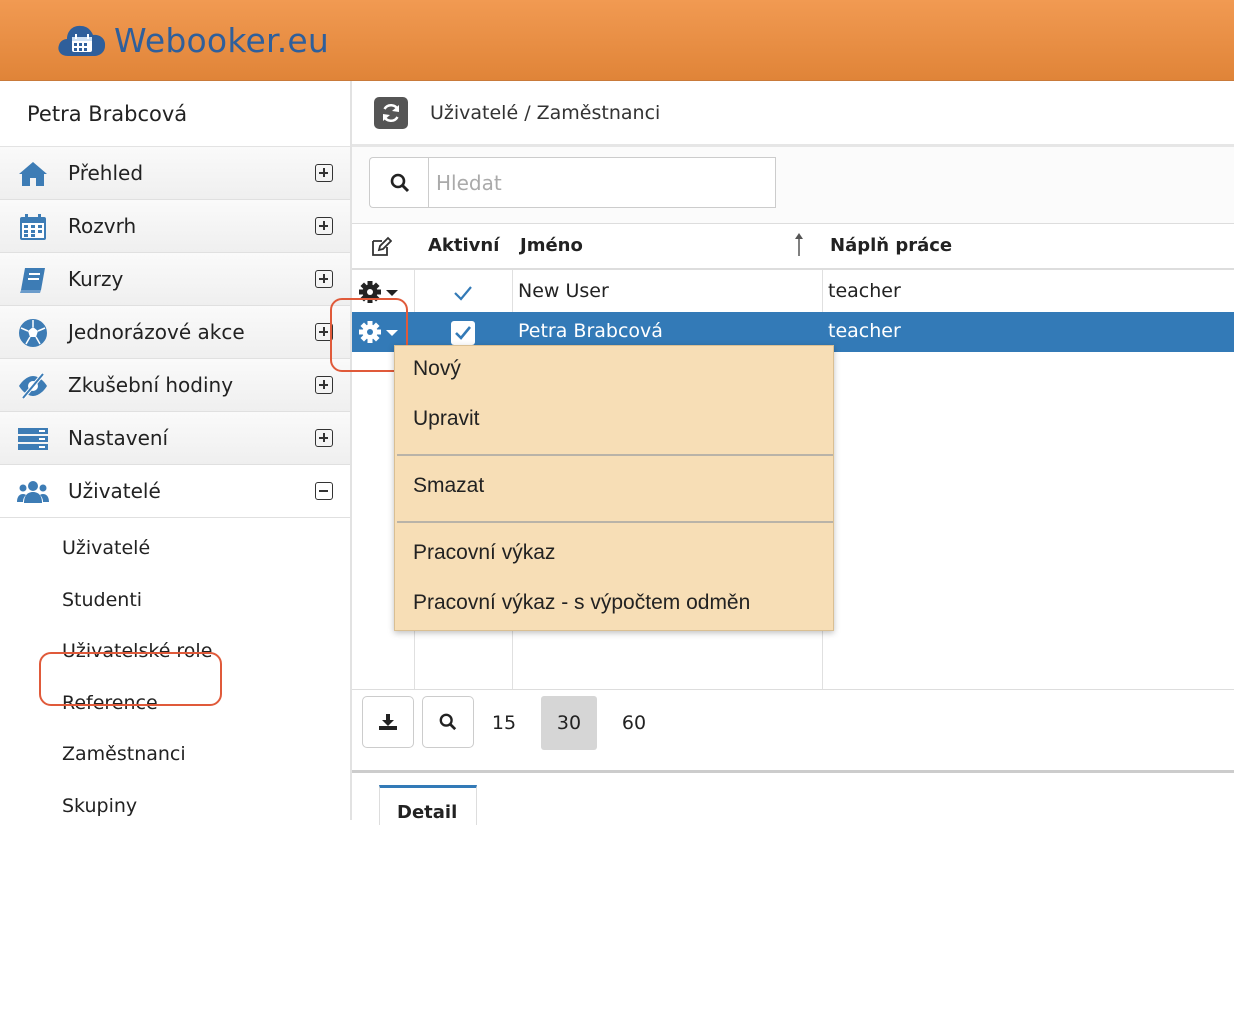 The width and height of the screenshot is (1234, 1018). Describe the element at coordinates (175, 279) in the screenshot. I see `sidebar-item-kurzy: Kurzy` at that location.